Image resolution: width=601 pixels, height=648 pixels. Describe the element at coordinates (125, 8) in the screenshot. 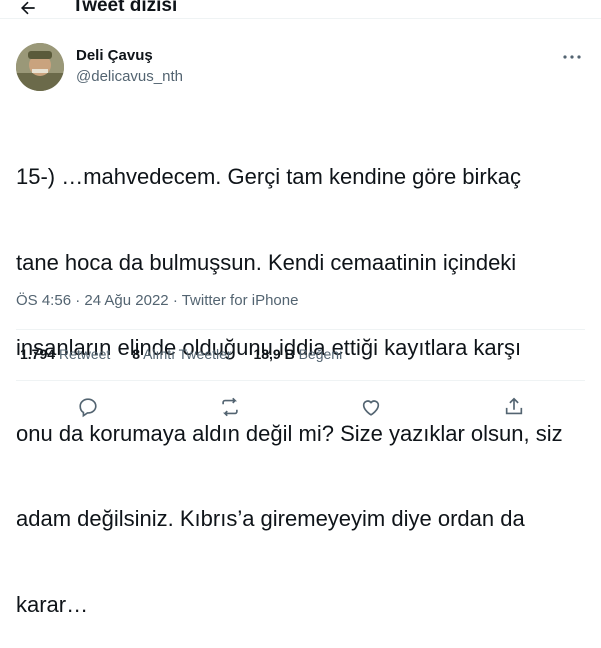

I see `page-title: Tweet dizisi` at that location.